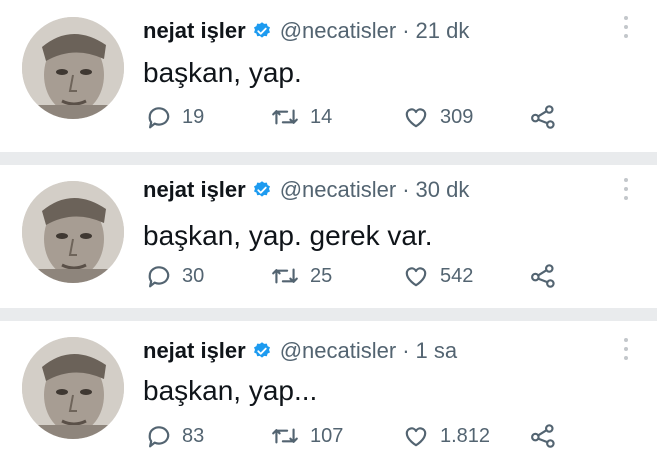 The height and width of the screenshot is (467, 657). Describe the element at coordinates (288, 235) in the screenshot. I see `tweet-text: başkan, yap. gerek var.` at that location.